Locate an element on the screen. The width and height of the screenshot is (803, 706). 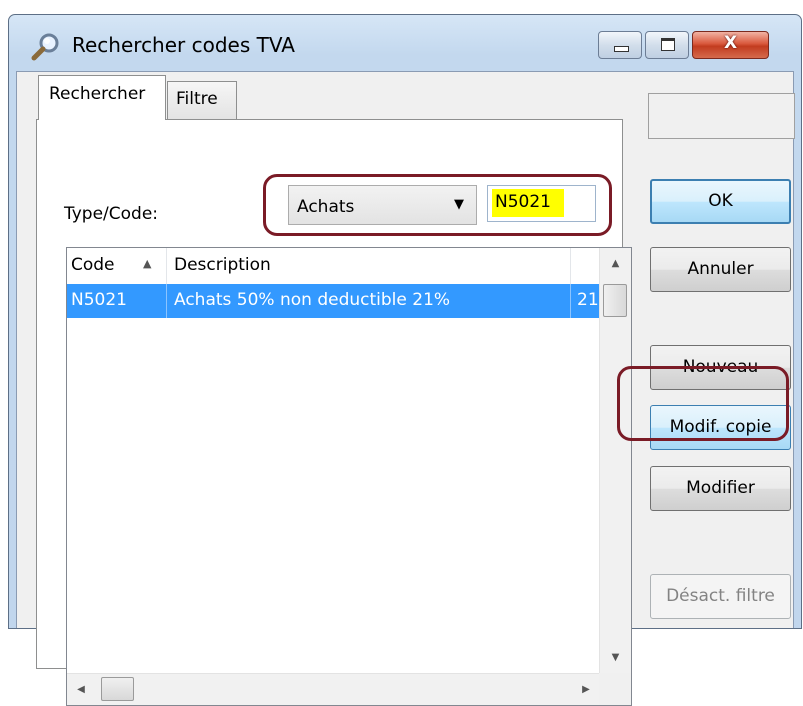
scroll-up-icon: ▲ is located at coordinates (615, 263).